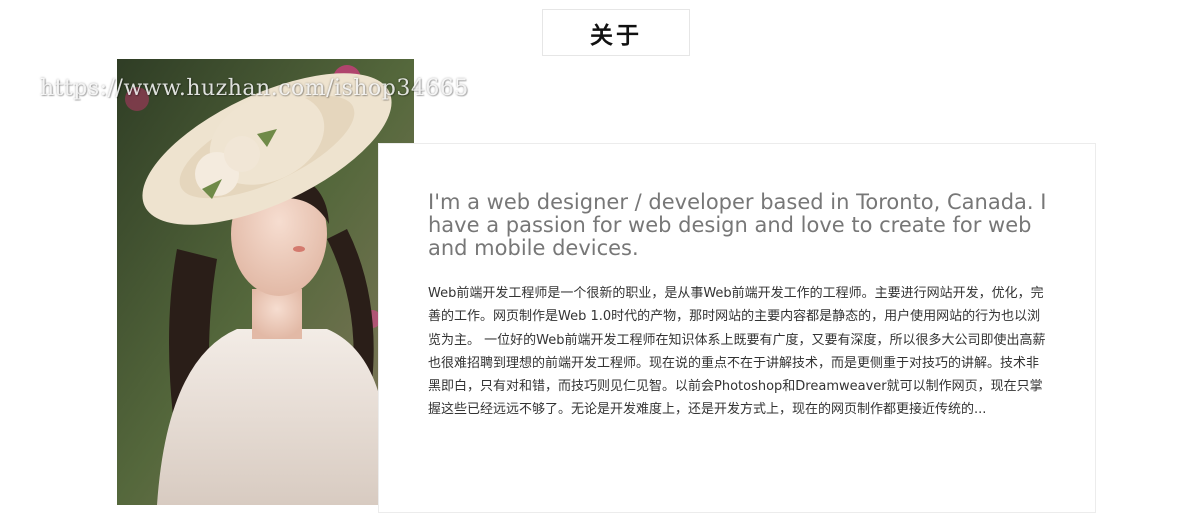 The height and width of the screenshot is (518, 1200). I want to click on watermark-text: https://www.huzhan.com/ishop34665, so click(254, 88).